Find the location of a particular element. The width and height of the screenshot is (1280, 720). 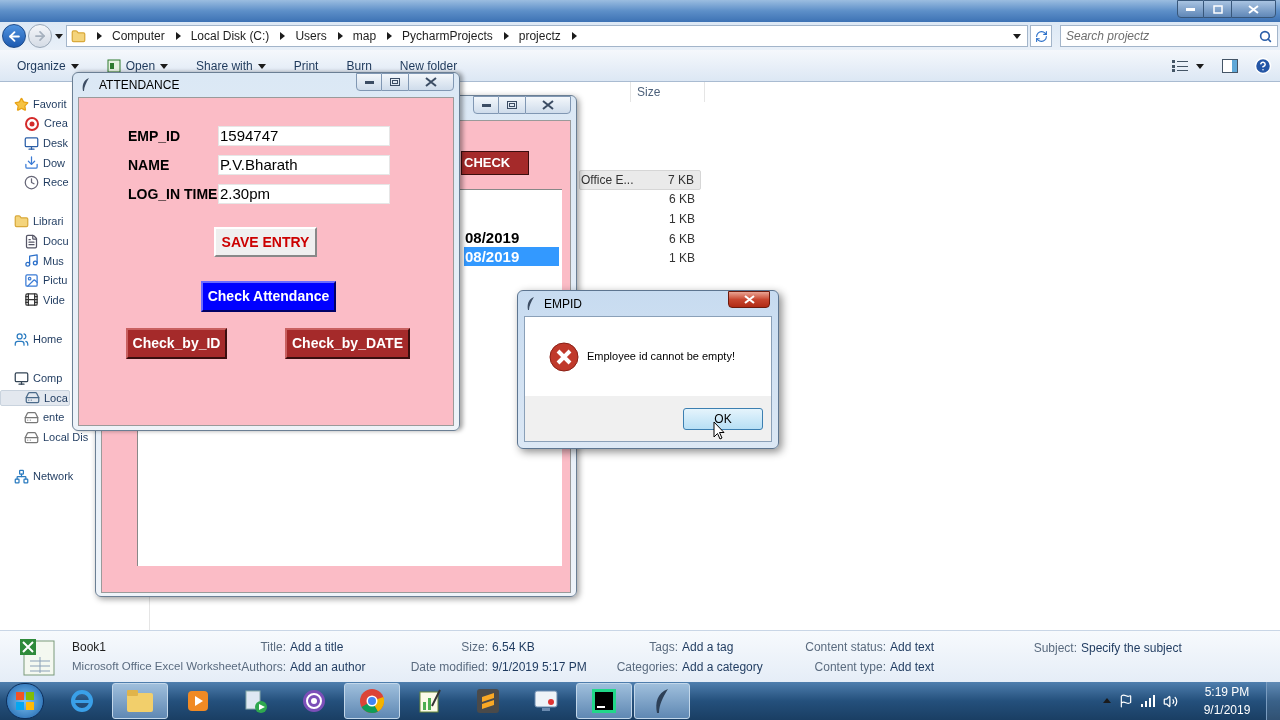

sidebar-item: Desk is located at coordinates (35, 143).